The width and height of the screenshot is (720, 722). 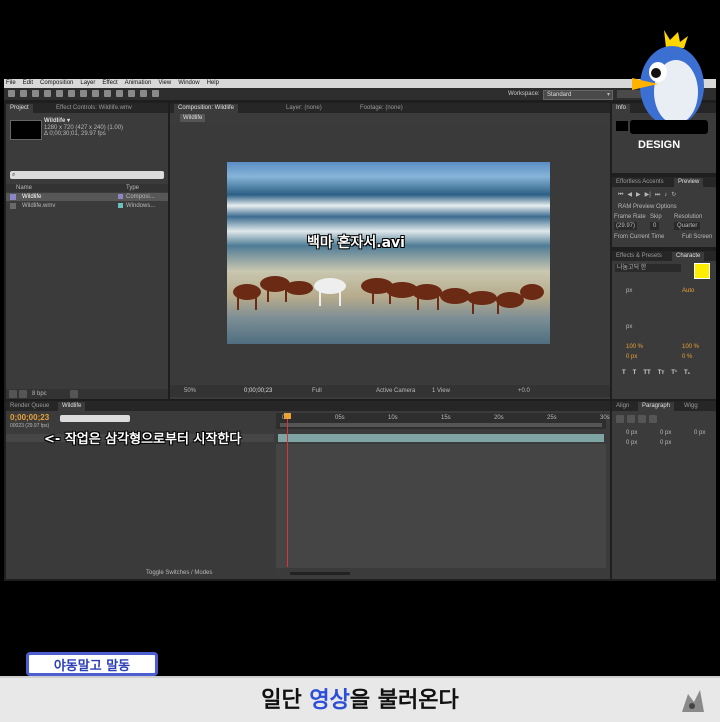 I want to click on camera-select: Active Camera, so click(x=395, y=391).